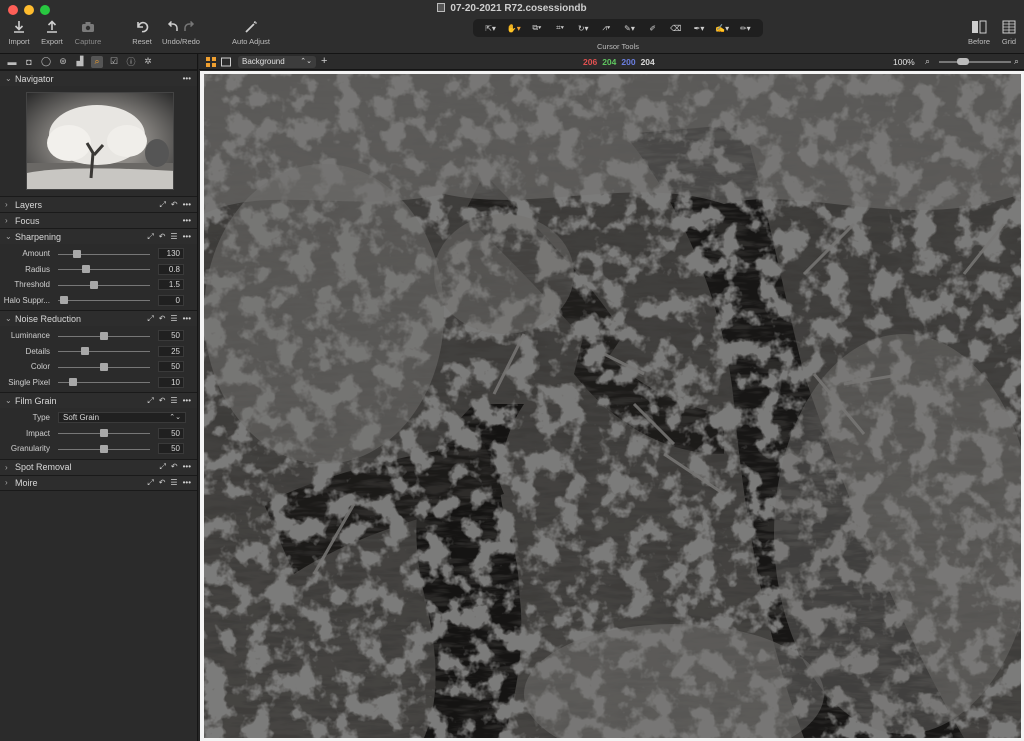 Image resolution: width=1024 pixels, height=741 pixels. I want to click on radius-value: 0.8, so click(171, 269).